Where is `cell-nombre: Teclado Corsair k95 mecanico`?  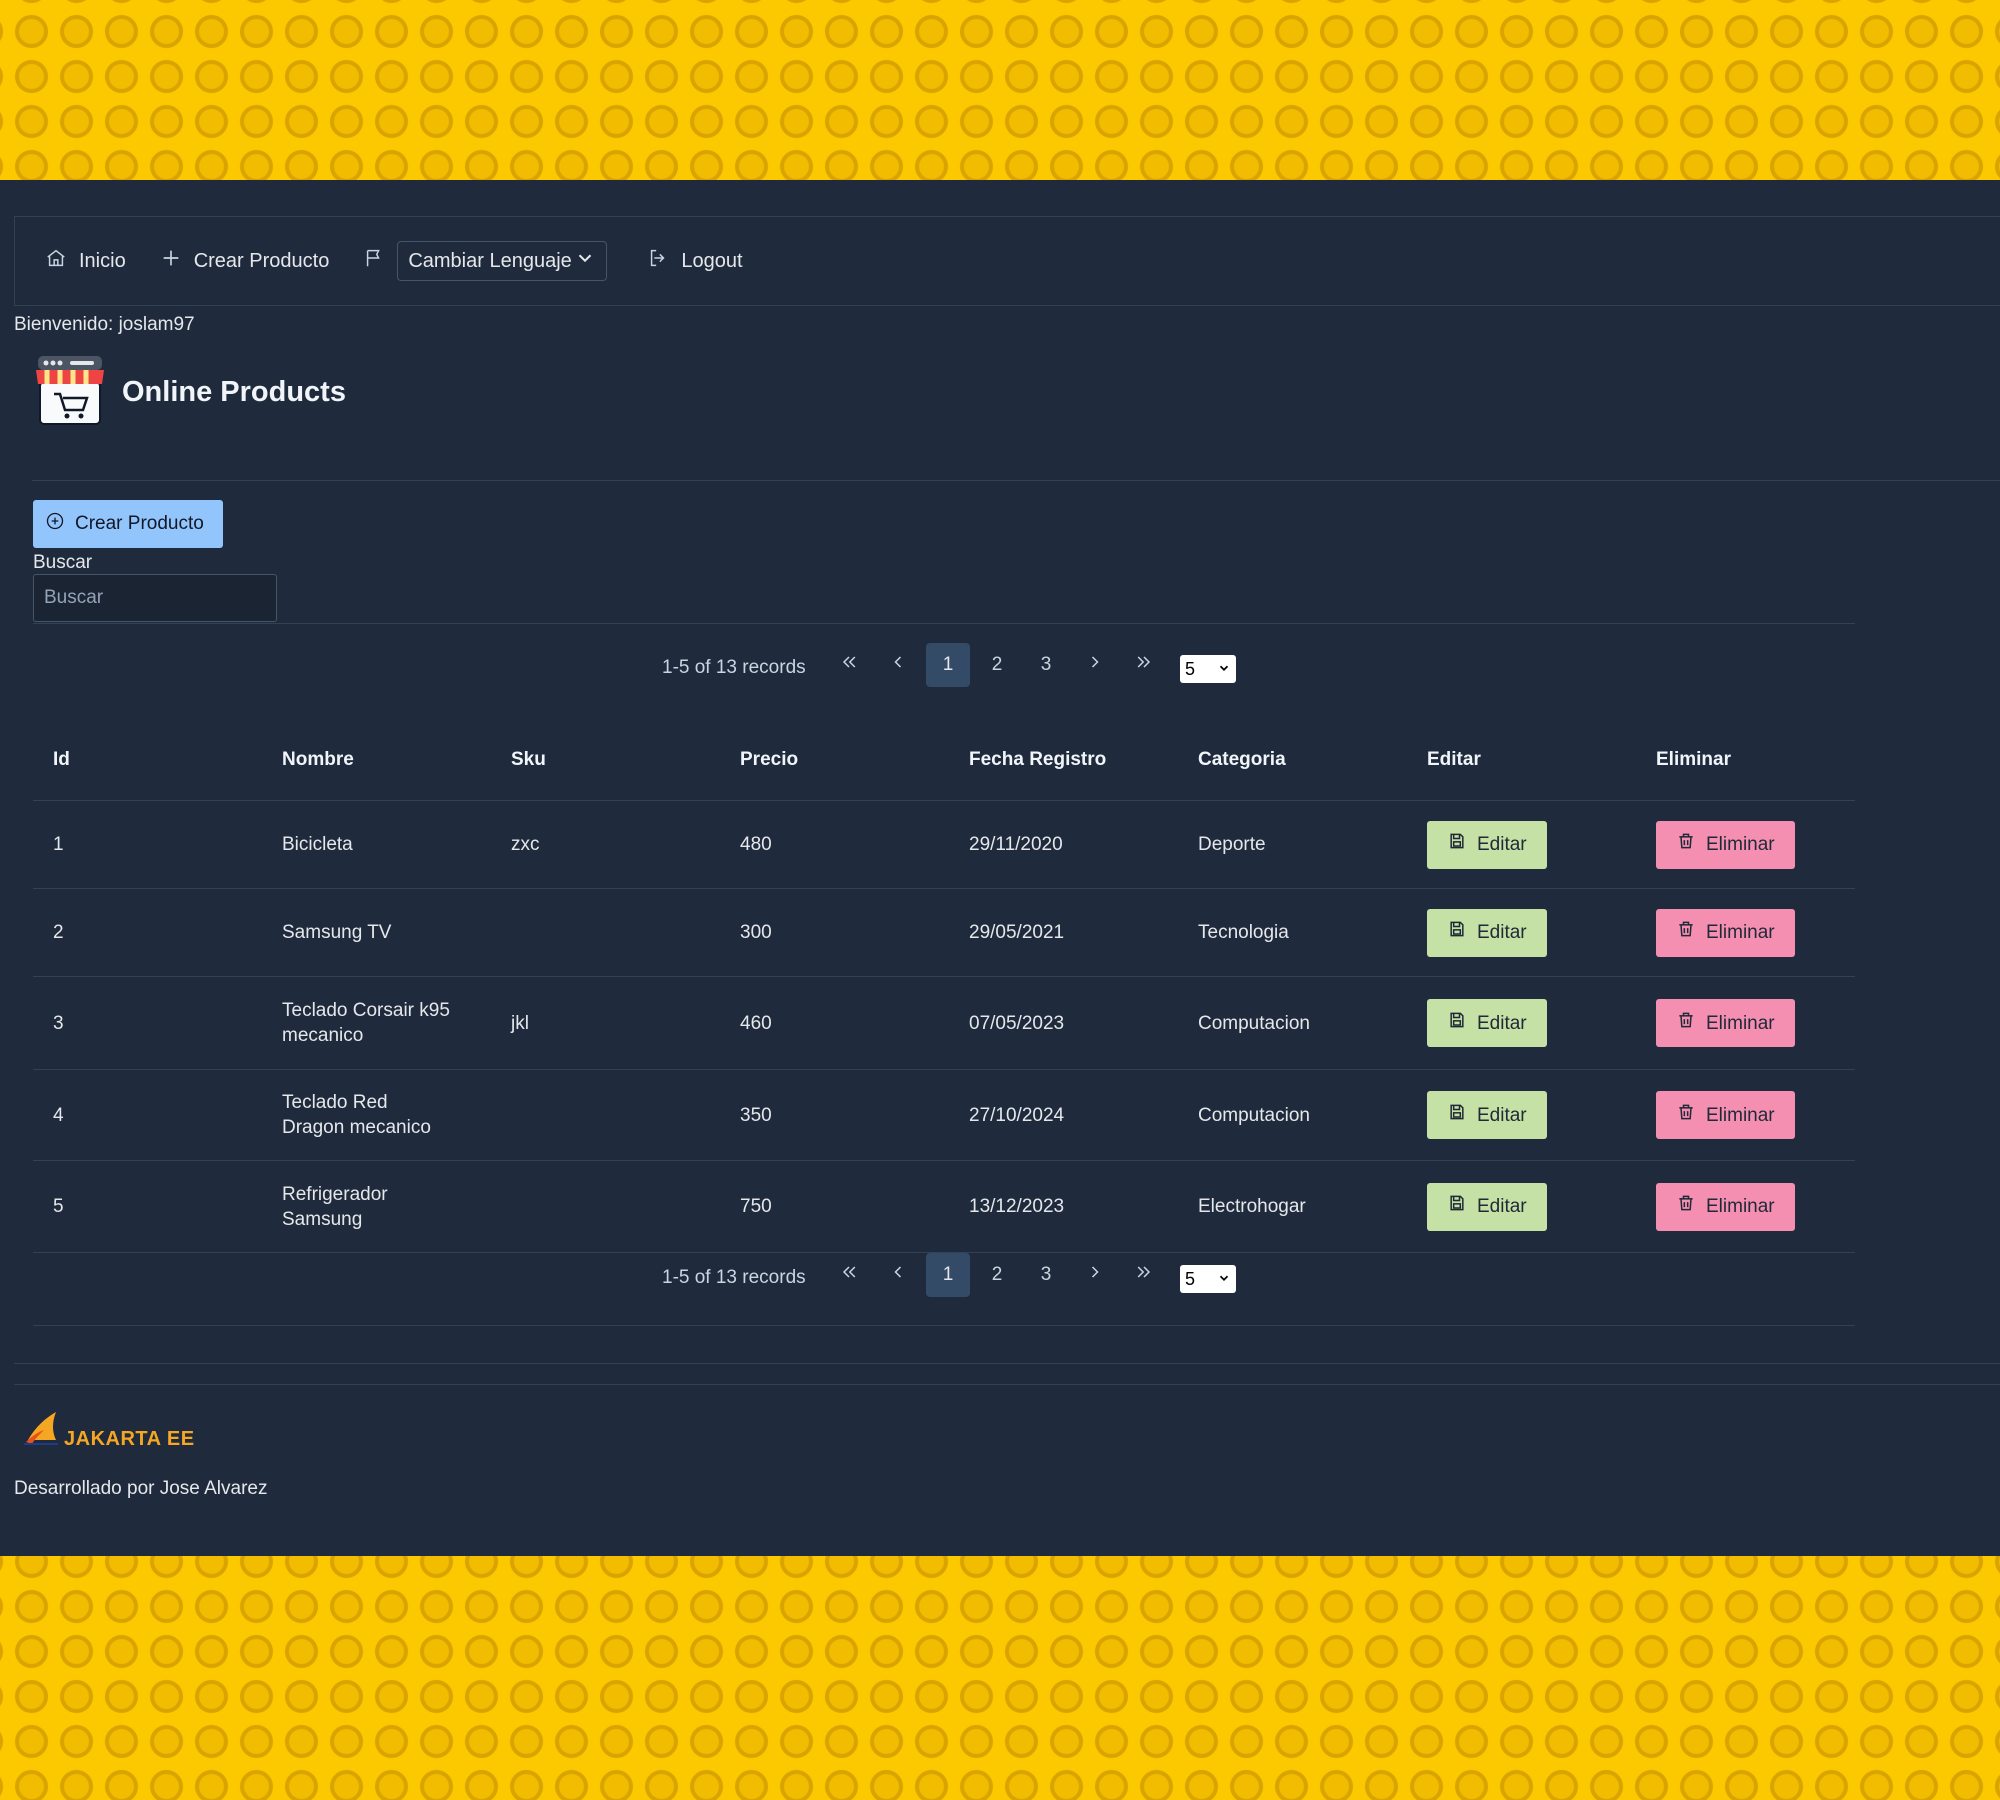
cell-nombre: Teclado Corsair k95 mecanico is located at coordinates (376, 1023).